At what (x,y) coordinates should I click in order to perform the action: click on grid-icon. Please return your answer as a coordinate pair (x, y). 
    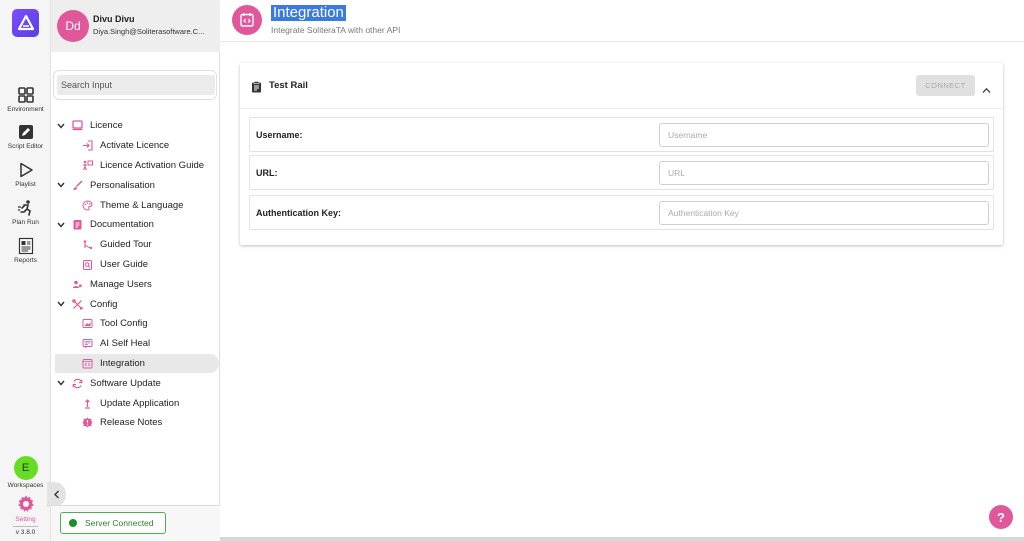
    Looking at the image, I should click on (25, 95).